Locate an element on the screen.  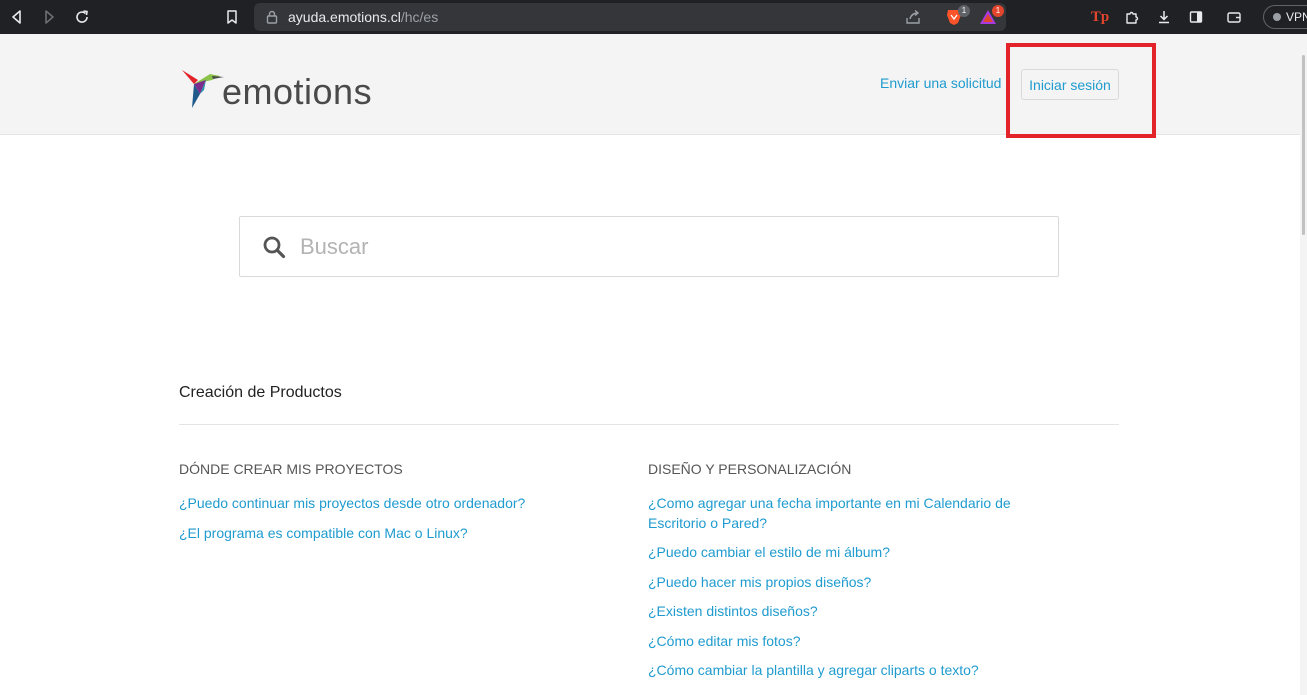
url-host: ayuda.emotions.cl is located at coordinates (344, 17).